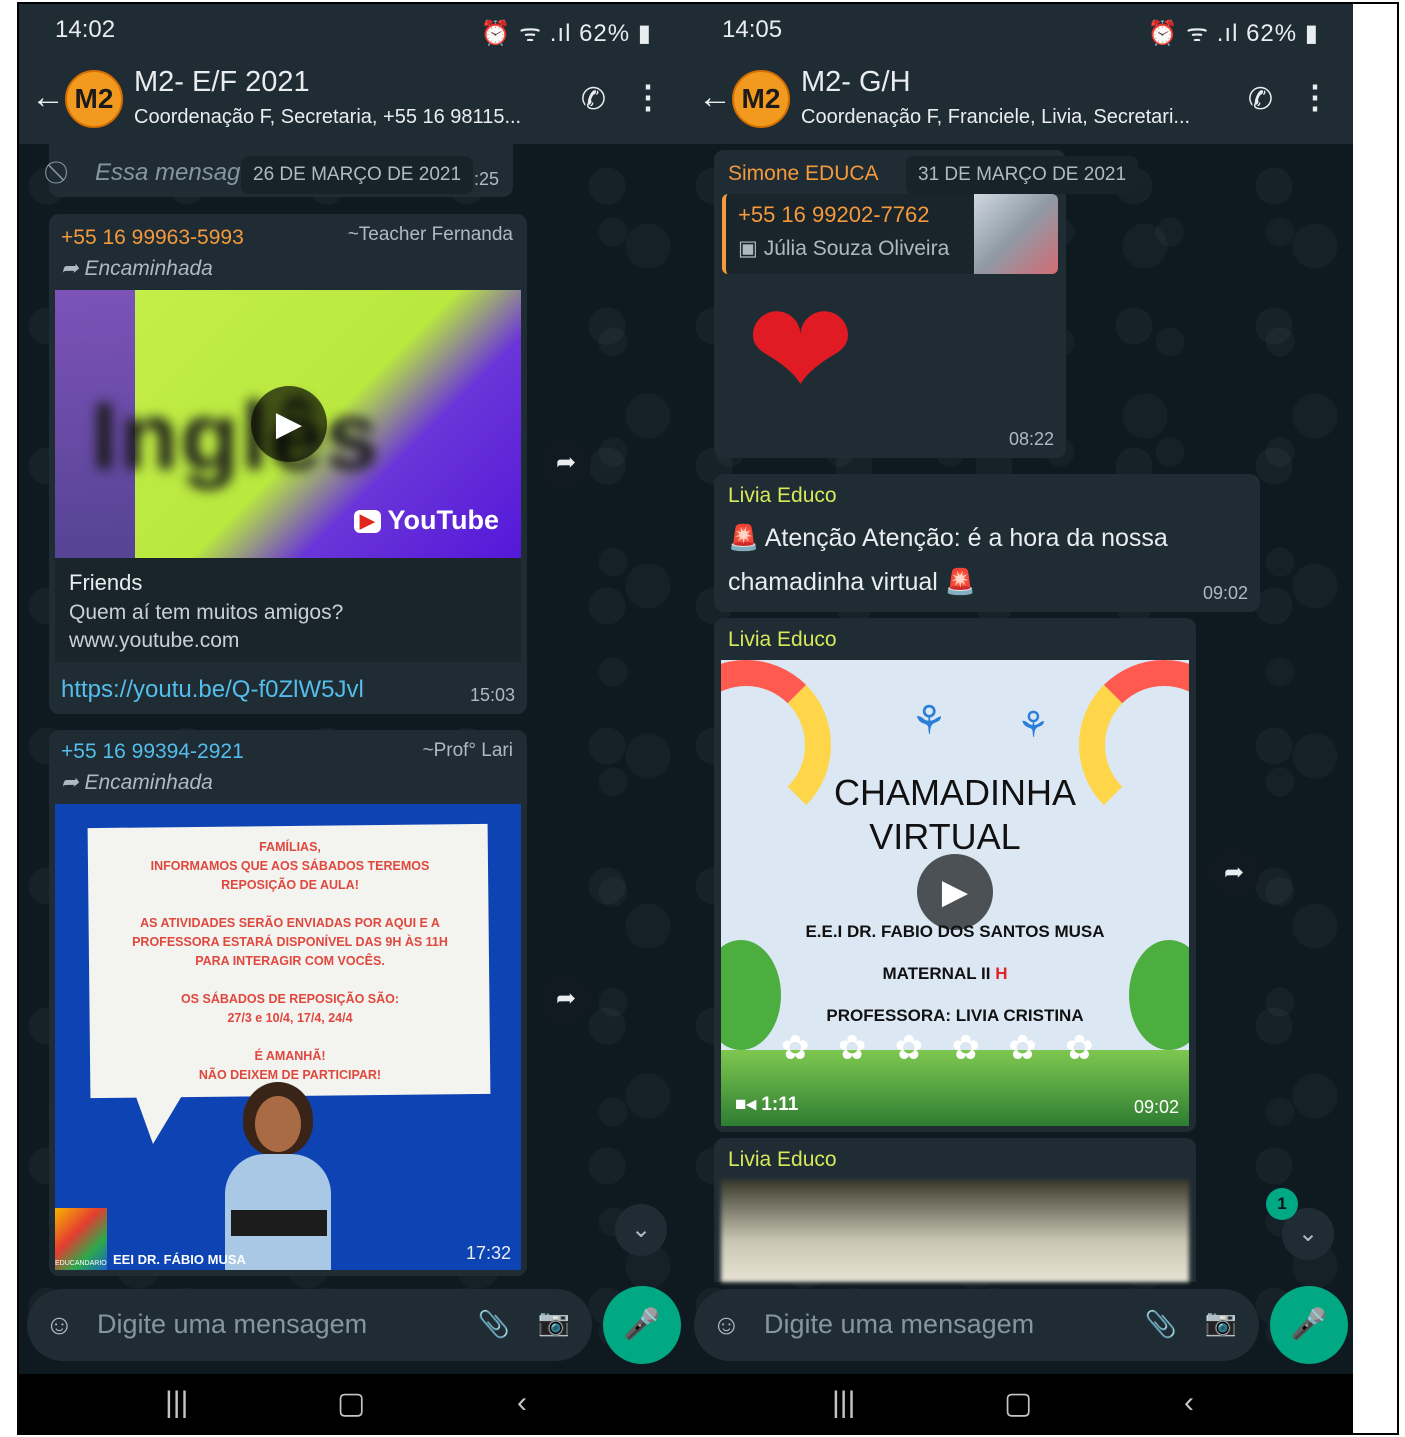  Describe the element at coordinates (780, 1104) in the screenshot. I see `duration-text: 1:11` at that location.